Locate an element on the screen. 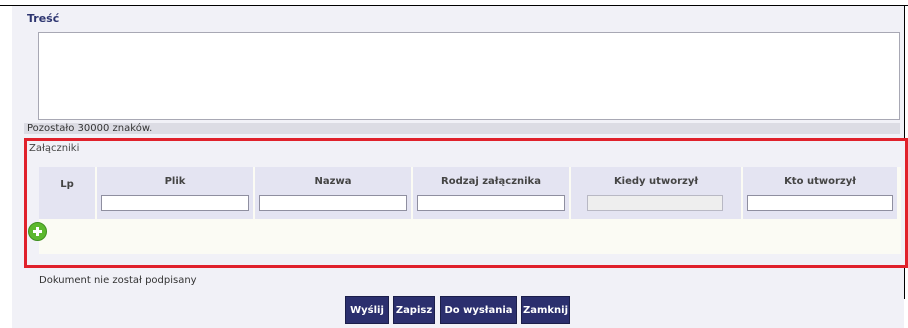  column-rodzaj: Rodzaj załącznika is located at coordinates (491, 193).